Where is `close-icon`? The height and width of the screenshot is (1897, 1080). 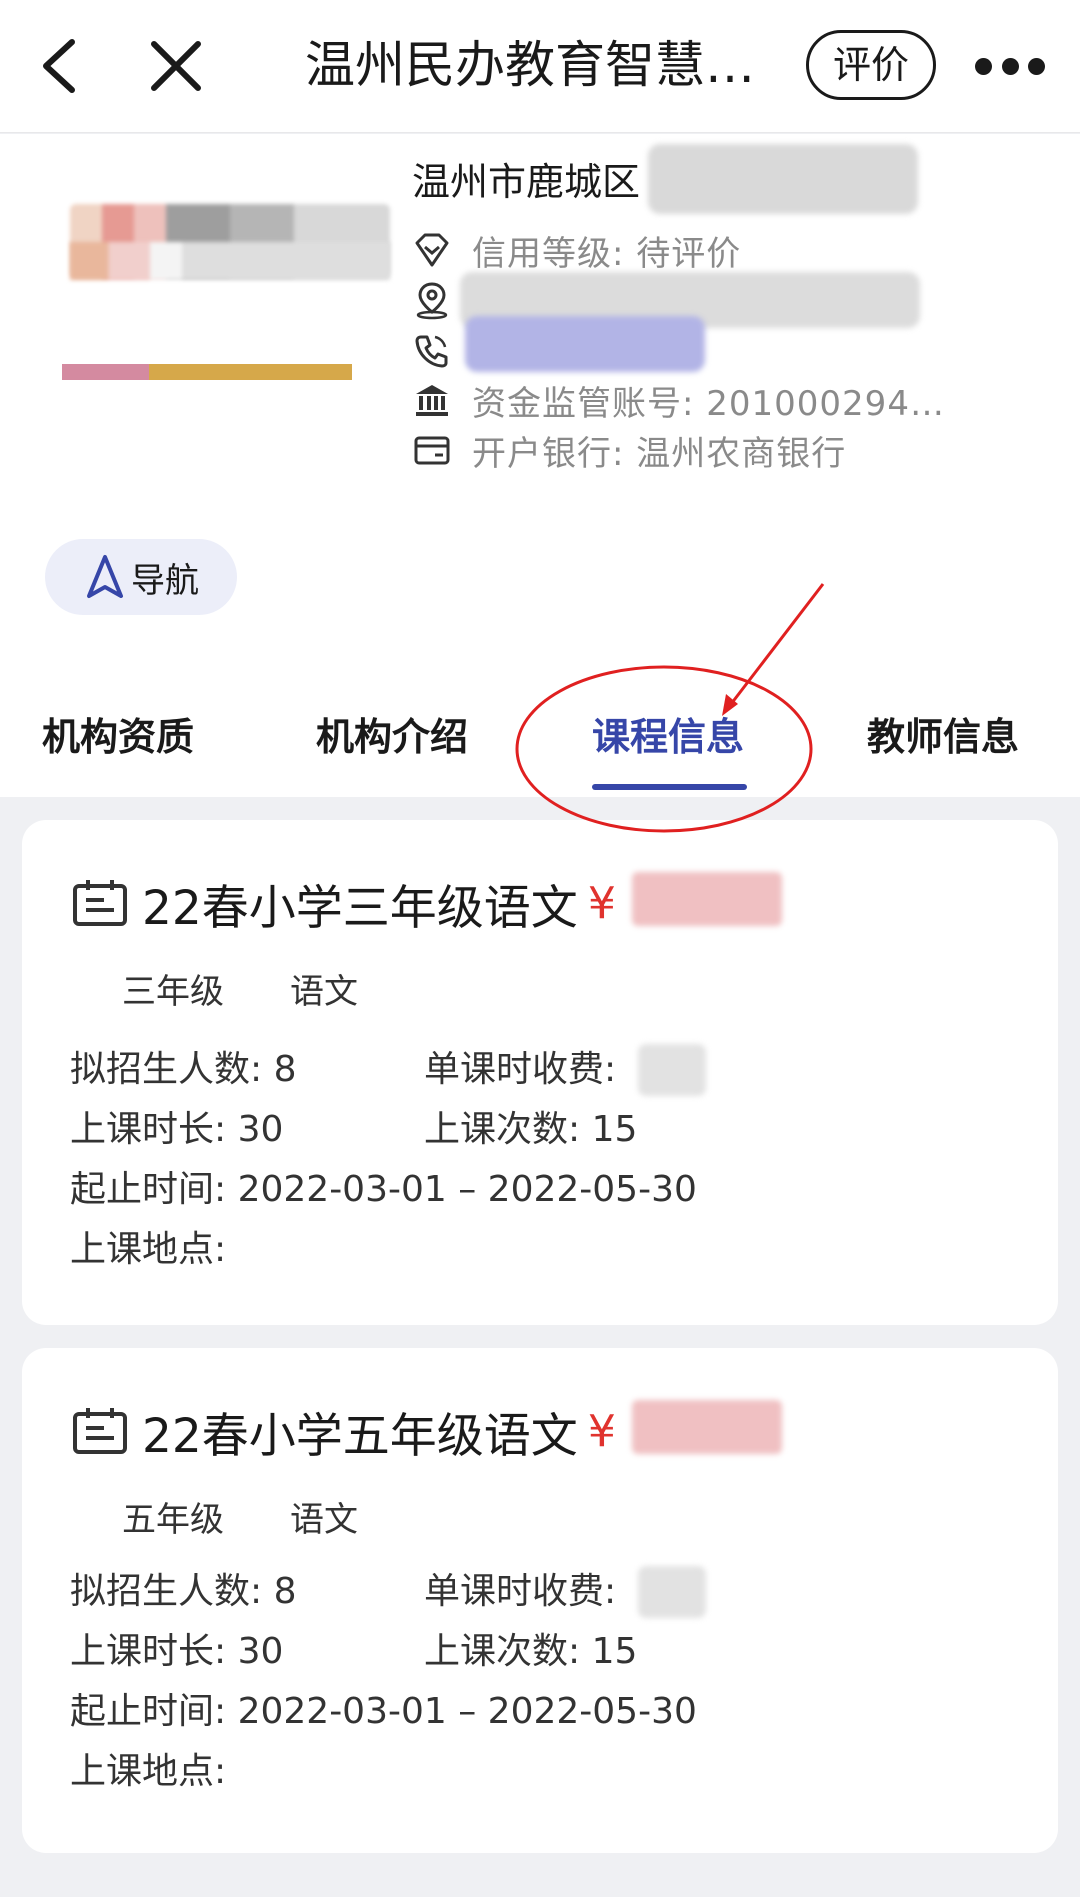
close-icon is located at coordinates (176, 66).